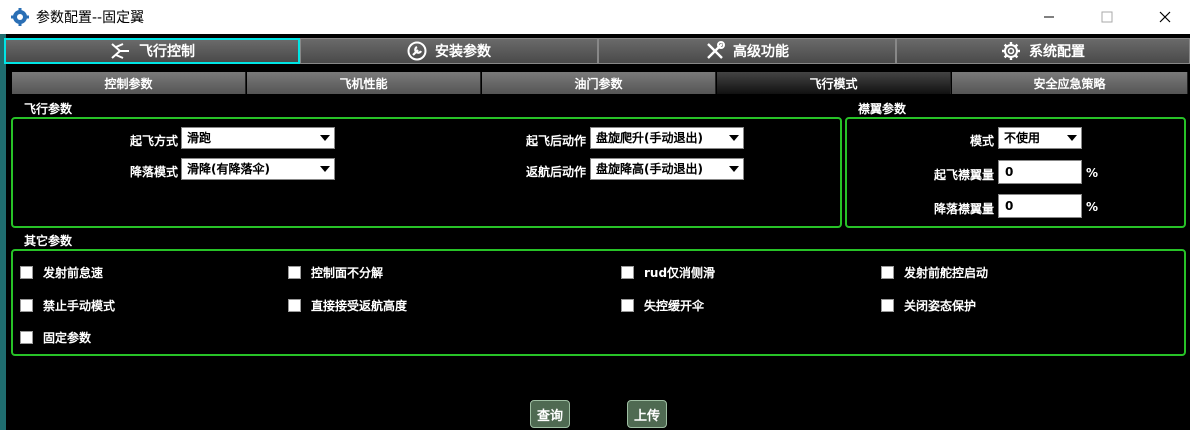 This screenshot has width=1190, height=430. Describe the element at coordinates (940, 306) in the screenshot. I see `checkbox-label: 关闭姿态保护` at that location.